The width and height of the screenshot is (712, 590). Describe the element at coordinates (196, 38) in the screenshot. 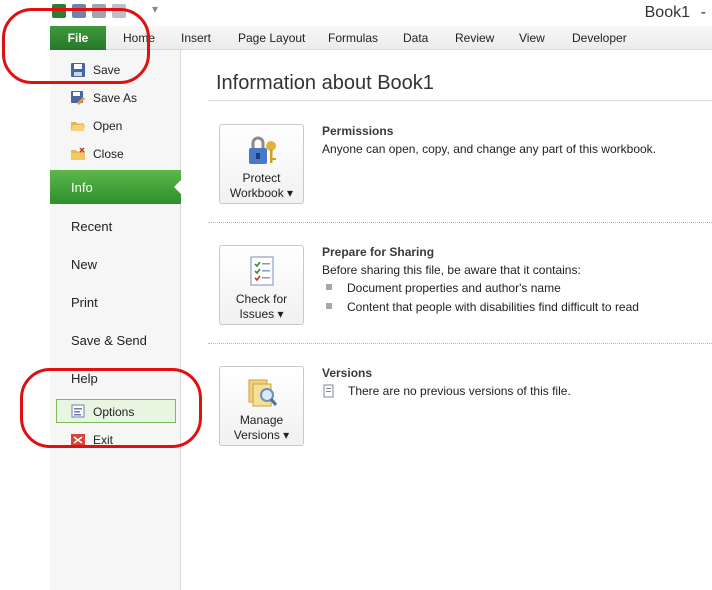

I see `tab-insert: Insert` at that location.